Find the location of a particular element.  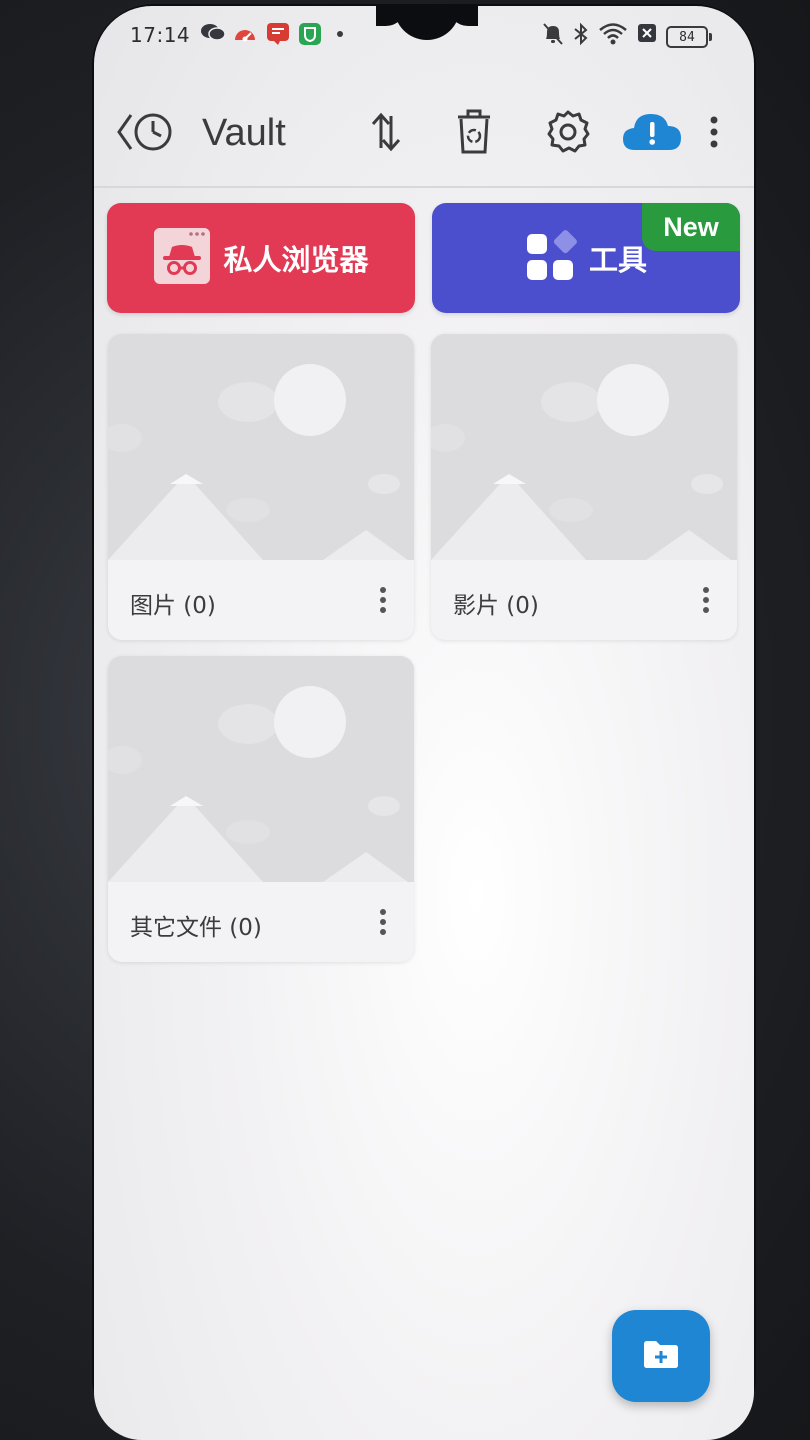

private-browser-button: 私人浏览器 is located at coordinates (261, 258).